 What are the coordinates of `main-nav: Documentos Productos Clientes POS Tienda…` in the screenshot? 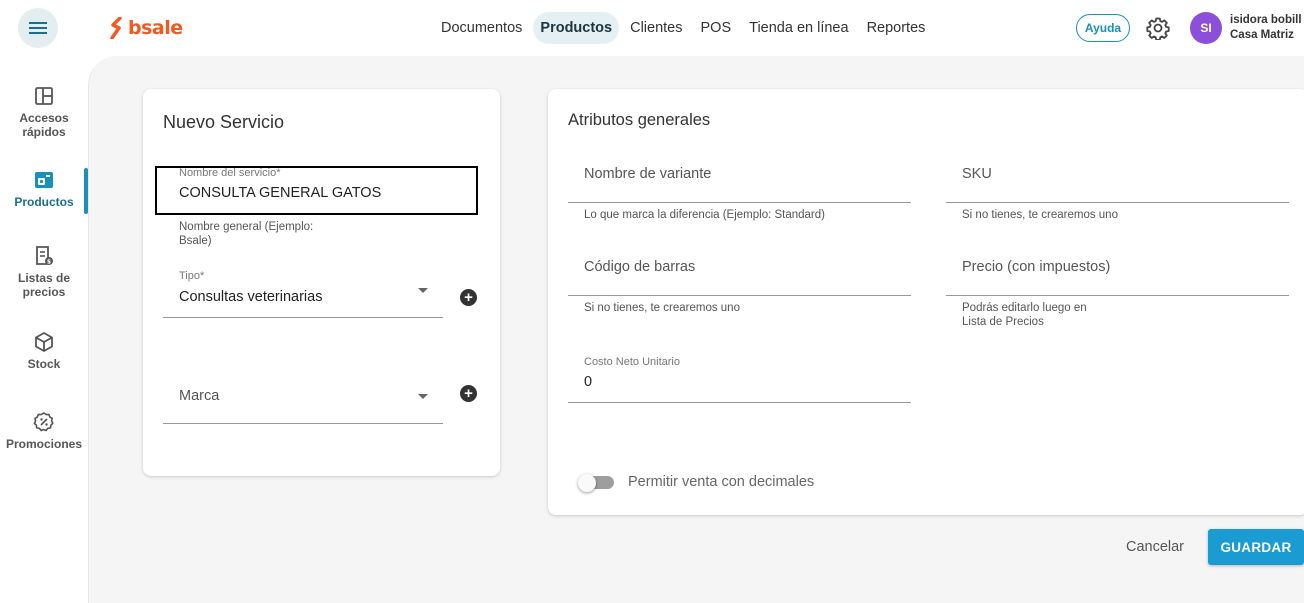 It's located at (683, 28).